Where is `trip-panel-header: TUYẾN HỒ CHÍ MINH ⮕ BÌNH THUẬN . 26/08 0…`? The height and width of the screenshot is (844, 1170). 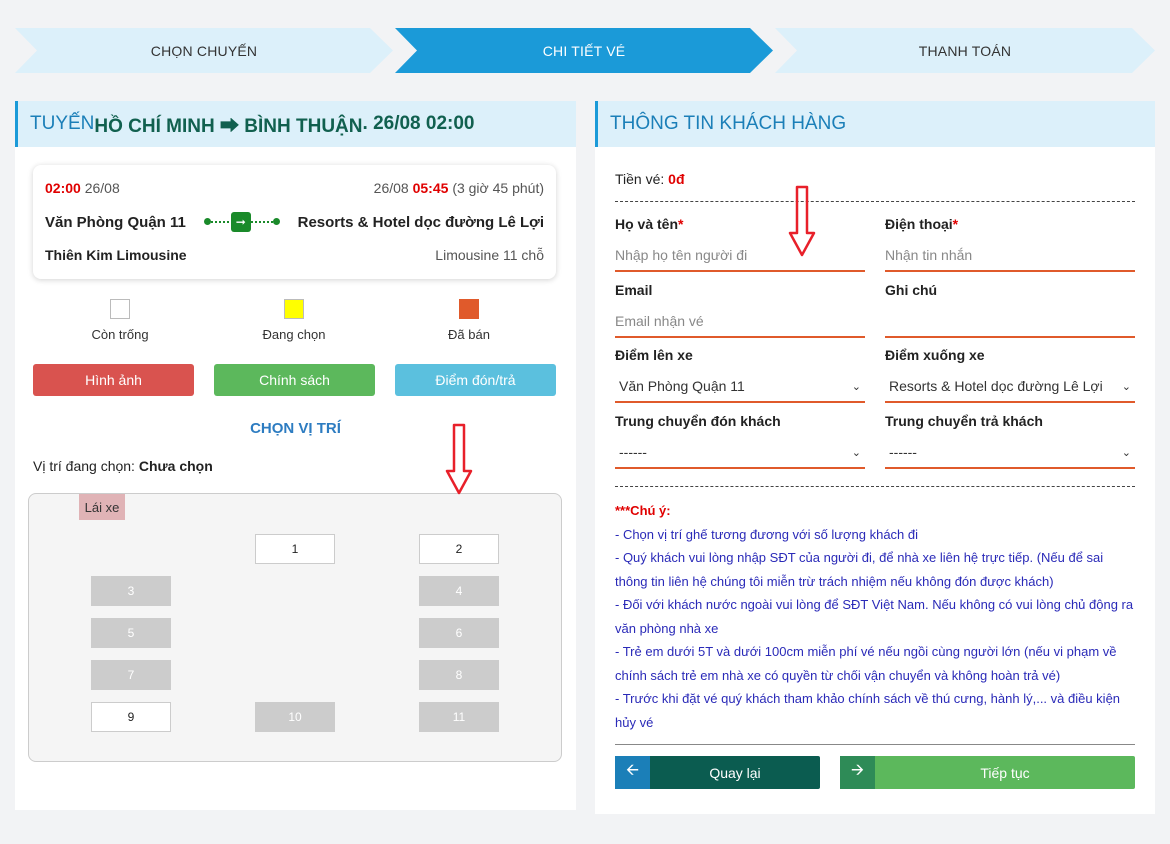 trip-panel-header: TUYẾN HỒ CHÍ MINH ⮕ BÌNH THUẬN . 26/08 0… is located at coordinates (295, 124).